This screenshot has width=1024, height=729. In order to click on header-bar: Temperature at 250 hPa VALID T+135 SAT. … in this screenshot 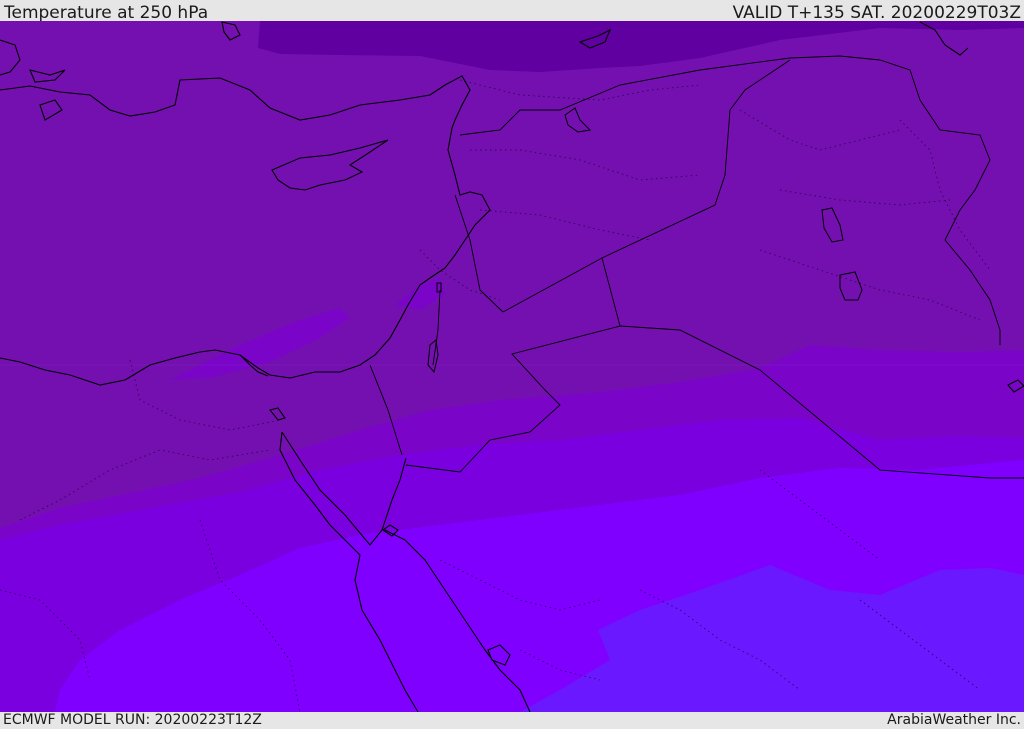, I will do `click(512, 11)`.